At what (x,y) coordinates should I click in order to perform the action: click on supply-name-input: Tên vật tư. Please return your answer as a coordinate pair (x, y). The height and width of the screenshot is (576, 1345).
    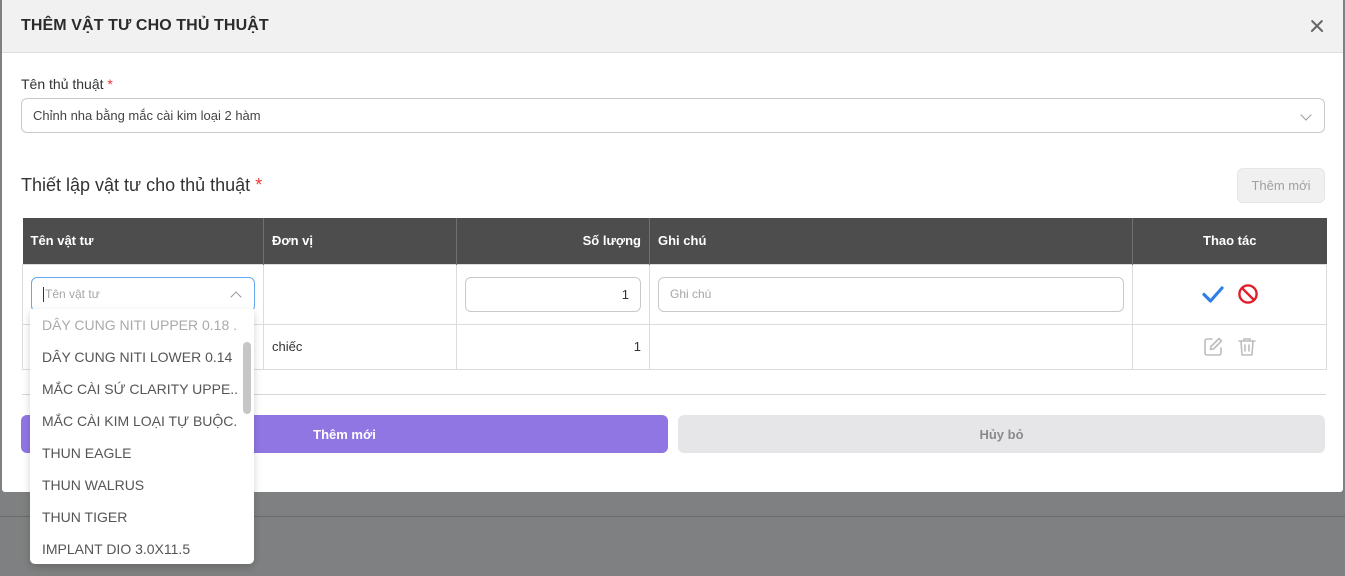
    Looking at the image, I should click on (143, 294).